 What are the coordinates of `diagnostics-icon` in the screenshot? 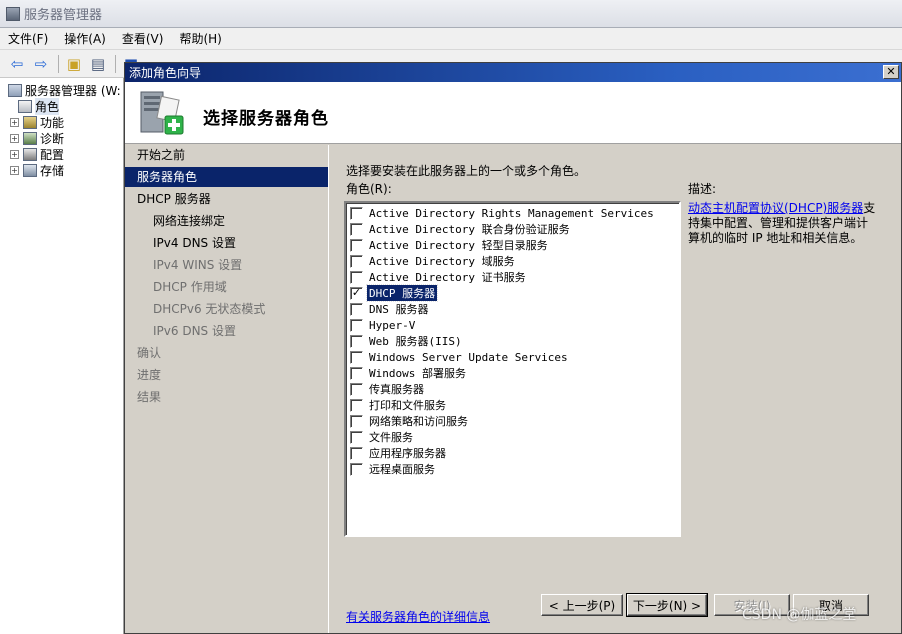 It's located at (30, 138).